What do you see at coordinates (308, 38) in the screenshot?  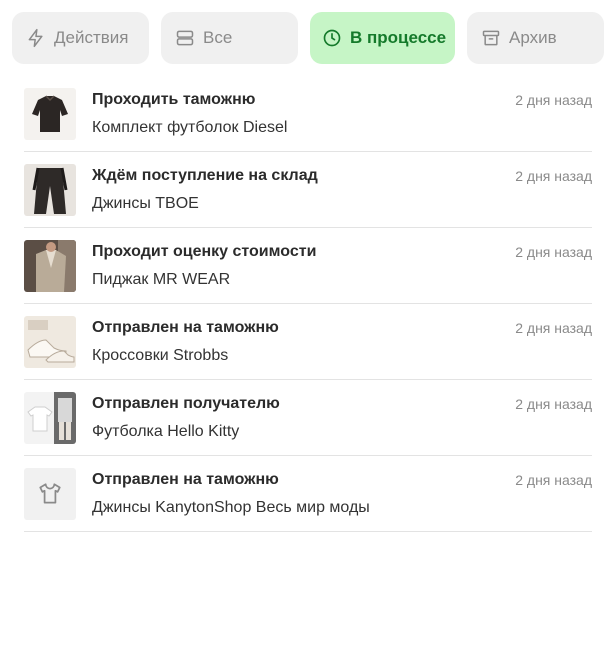 I see `filter-tabs: Действия Все В процессе Архив` at bounding box center [308, 38].